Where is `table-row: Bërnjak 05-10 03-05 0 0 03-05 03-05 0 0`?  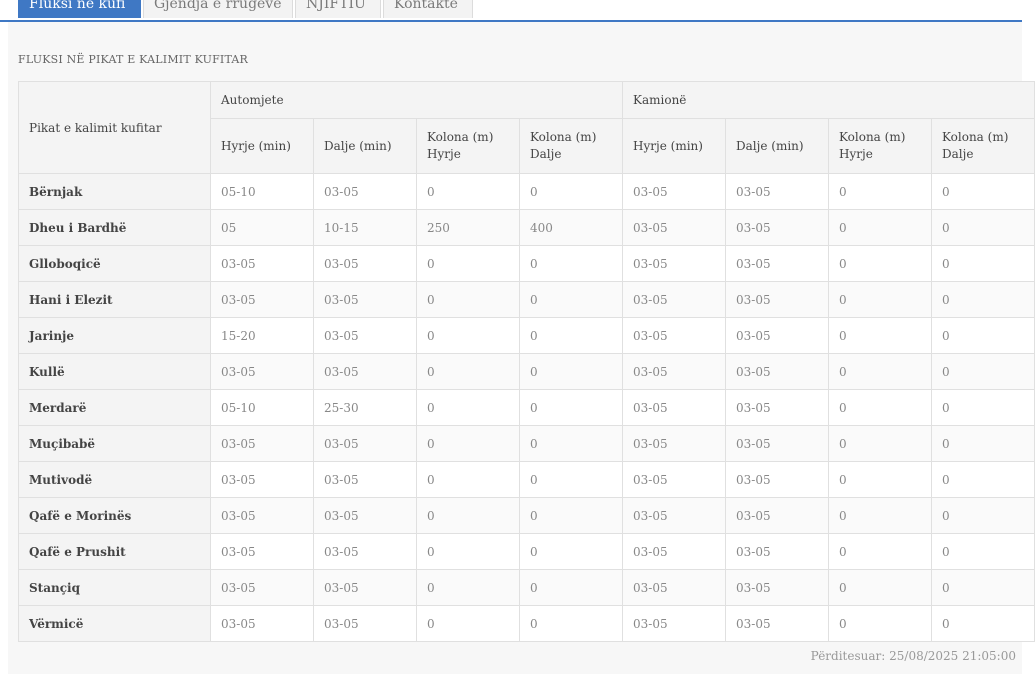 table-row: Bërnjak 05-10 03-05 0 0 03-05 03-05 0 0 is located at coordinates (526, 191).